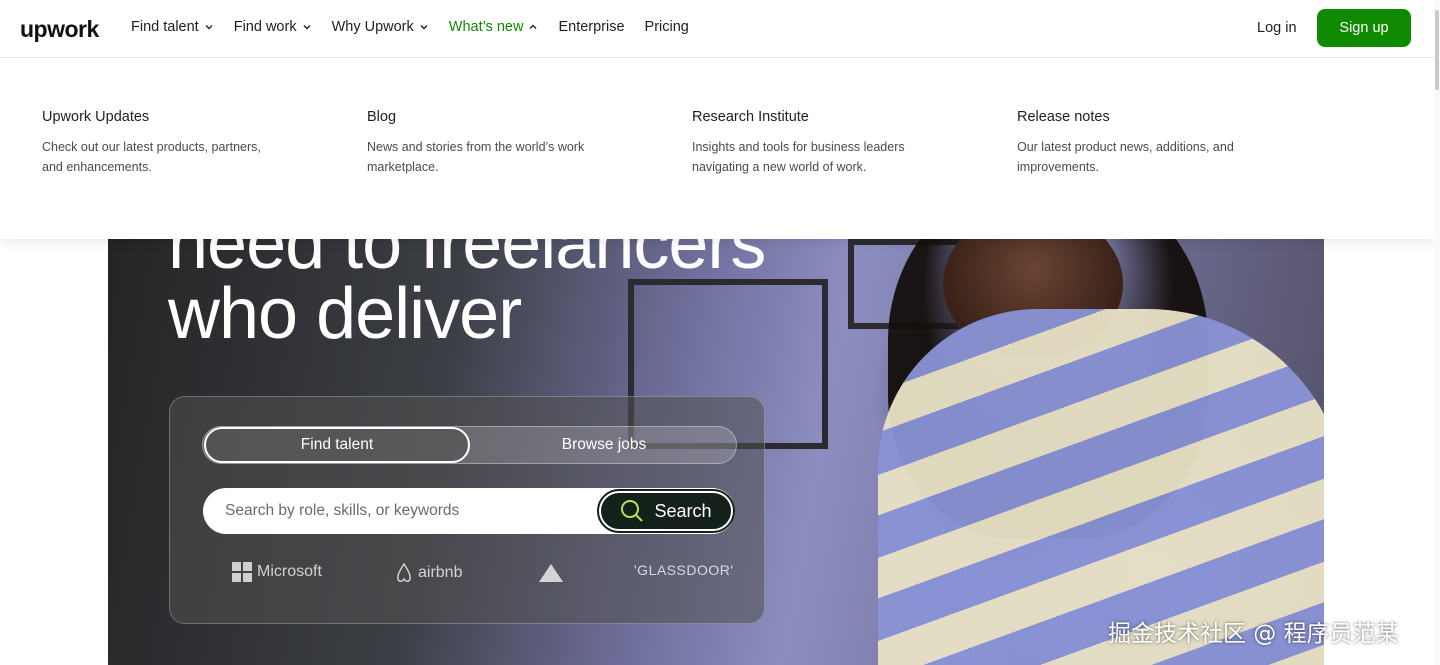 The width and height of the screenshot is (1440, 665). Describe the element at coordinates (345, 314) in the screenshot. I see `hero-headline-line2: who deliver` at that location.